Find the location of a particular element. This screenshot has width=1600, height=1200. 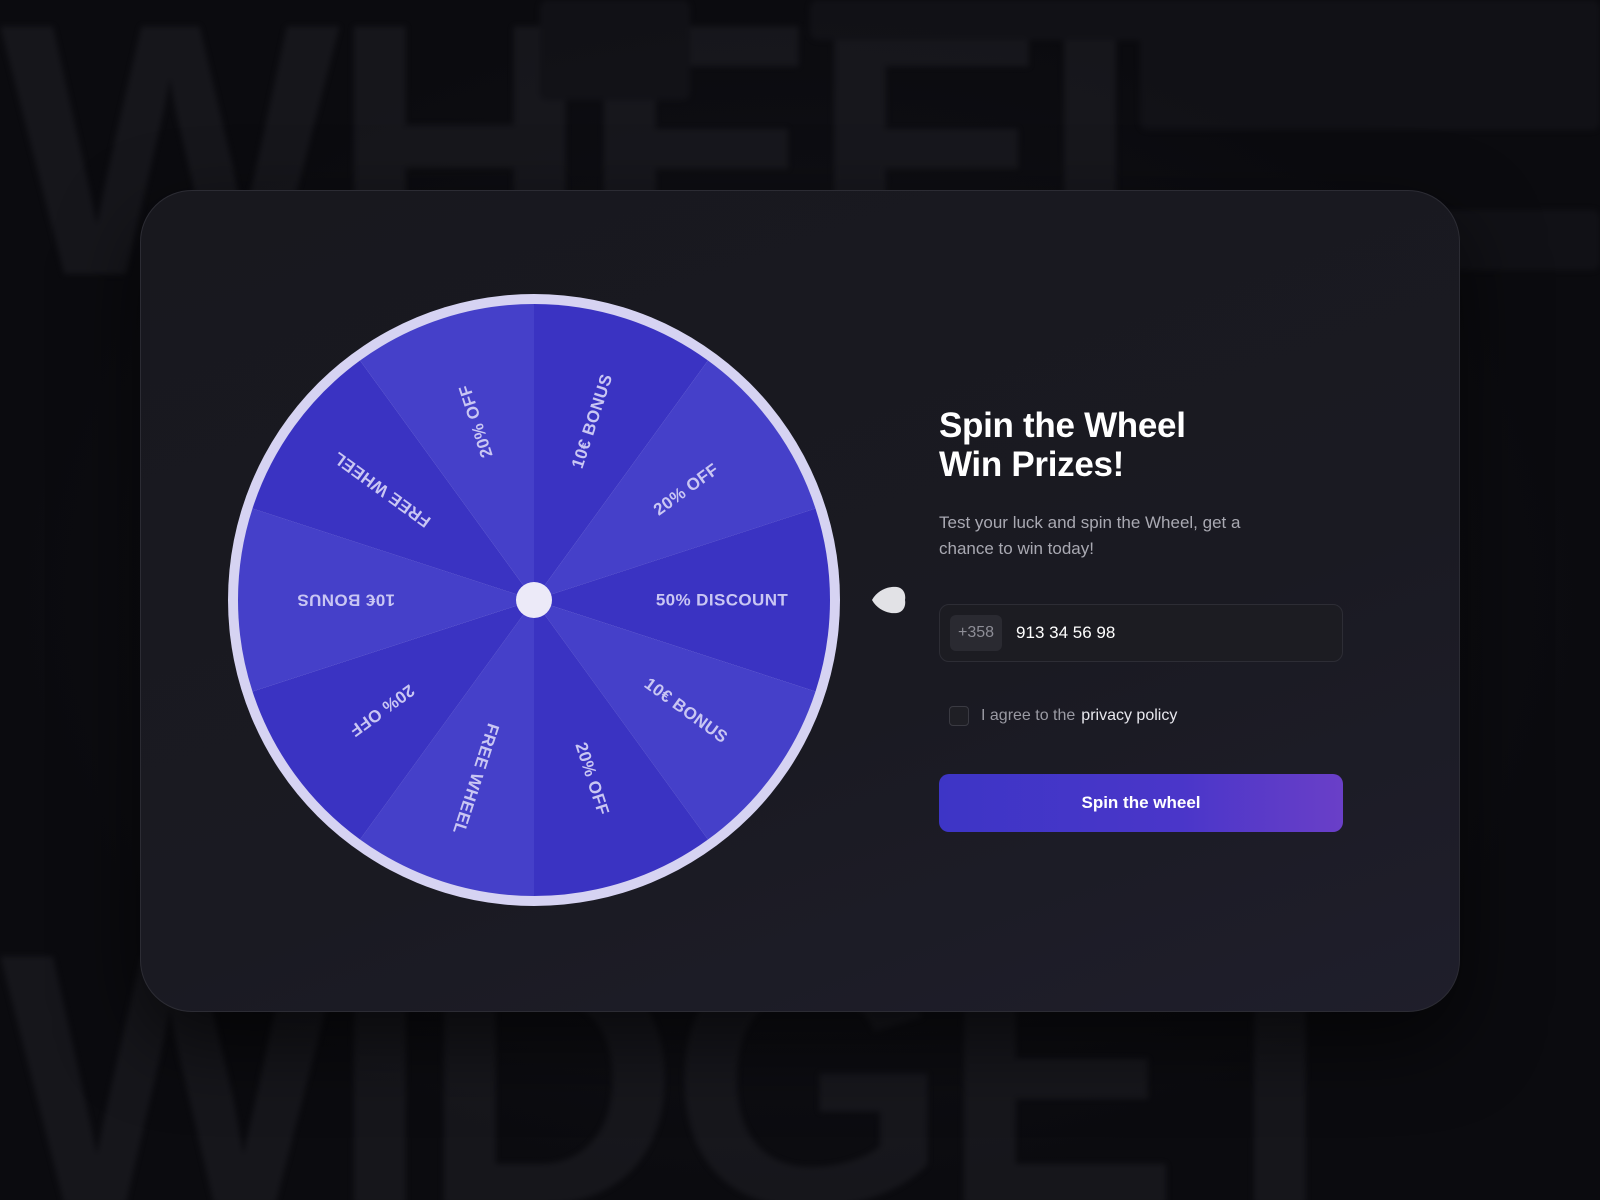

page-title: Spin the Wheel Win Prizes! is located at coordinates (1149, 445).